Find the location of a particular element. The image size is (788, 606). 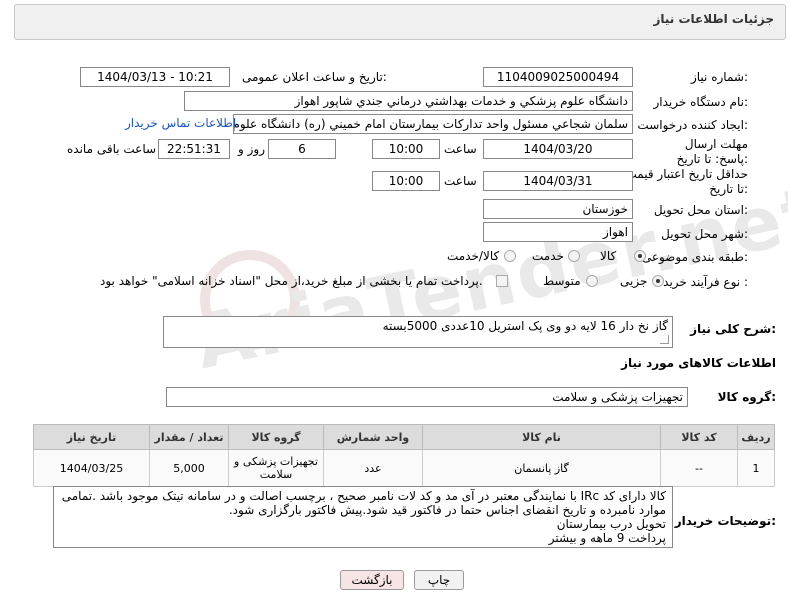

process-option-medium: متوسط is located at coordinates (562, 281).